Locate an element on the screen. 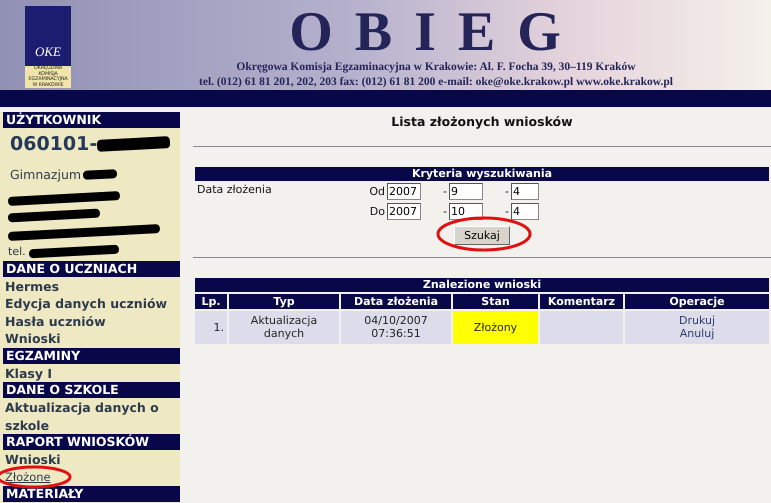 This screenshot has height=503, width=771. address-line: Okręgowa Komisja Egzaminacyjna w Krakowie: Al. F. Focha 39, 30–119 Kraków is located at coordinates (436, 67).